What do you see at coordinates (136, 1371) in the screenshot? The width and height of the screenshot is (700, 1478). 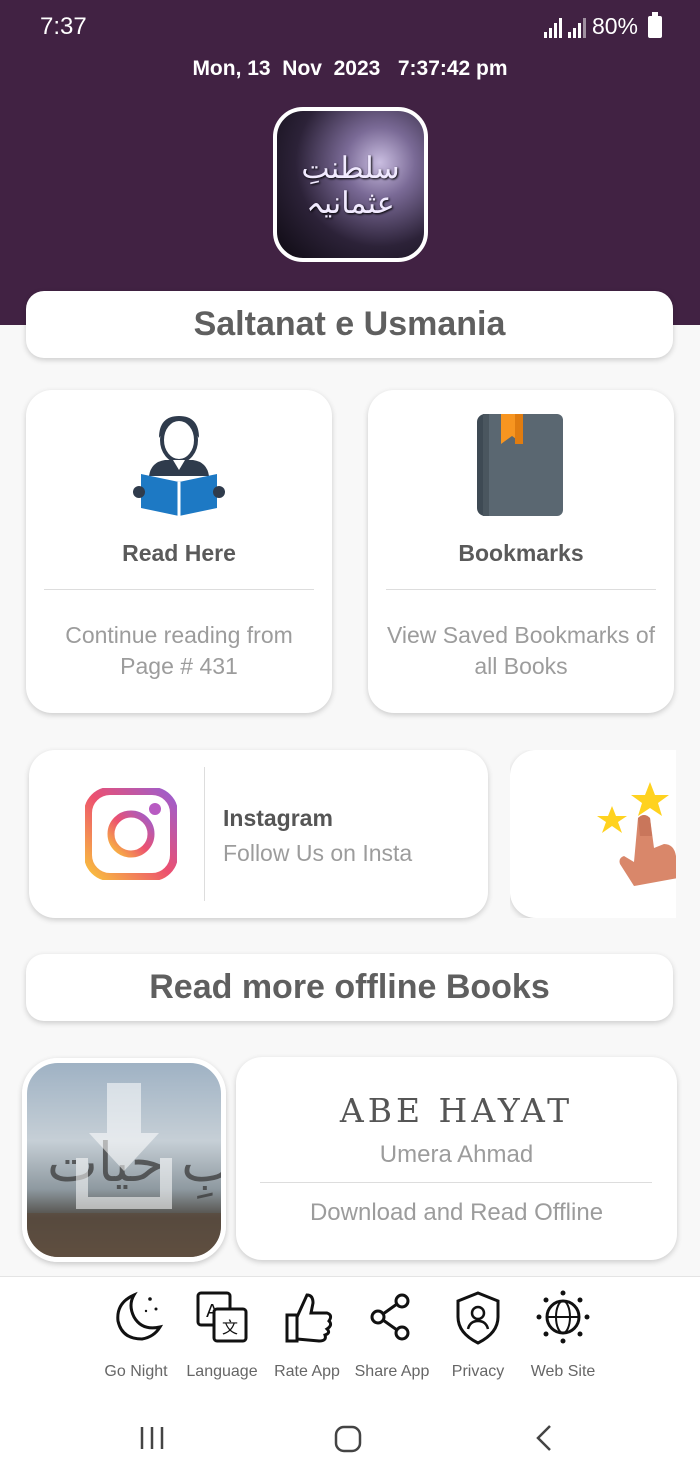 I see `go-night-label: Go Night` at bounding box center [136, 1371].